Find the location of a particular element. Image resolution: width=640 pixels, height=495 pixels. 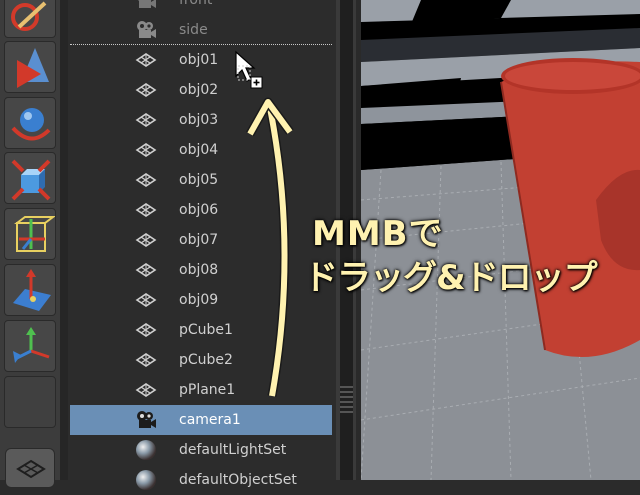

outliner-item-label: obj06 is located at coordinates (199, 210).